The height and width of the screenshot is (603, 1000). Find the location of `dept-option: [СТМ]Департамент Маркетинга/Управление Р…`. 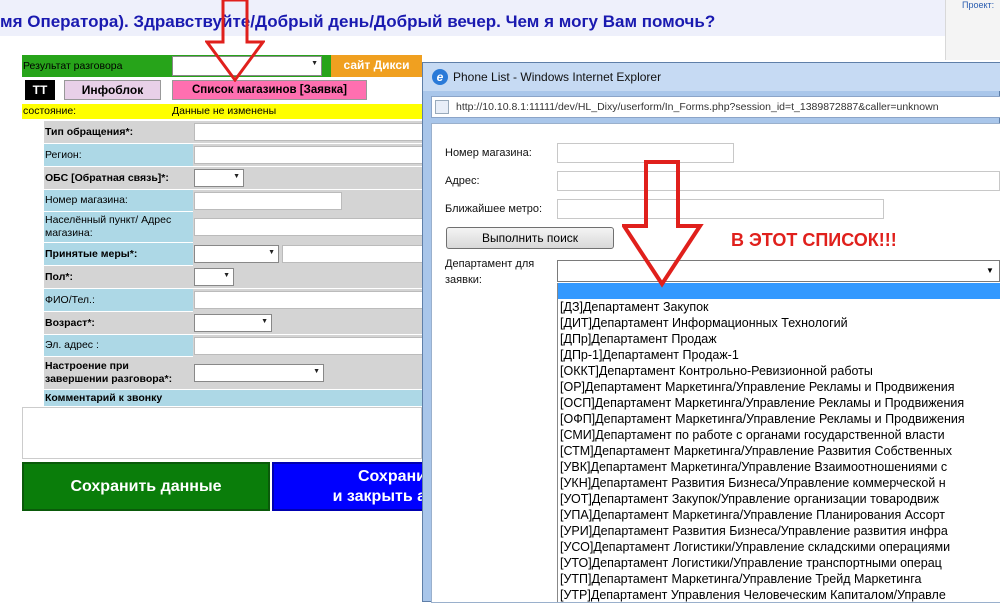

dept-option: [СТМ]Департамент Маркетинга/Управление Р… is located at coordinates (779, 451).